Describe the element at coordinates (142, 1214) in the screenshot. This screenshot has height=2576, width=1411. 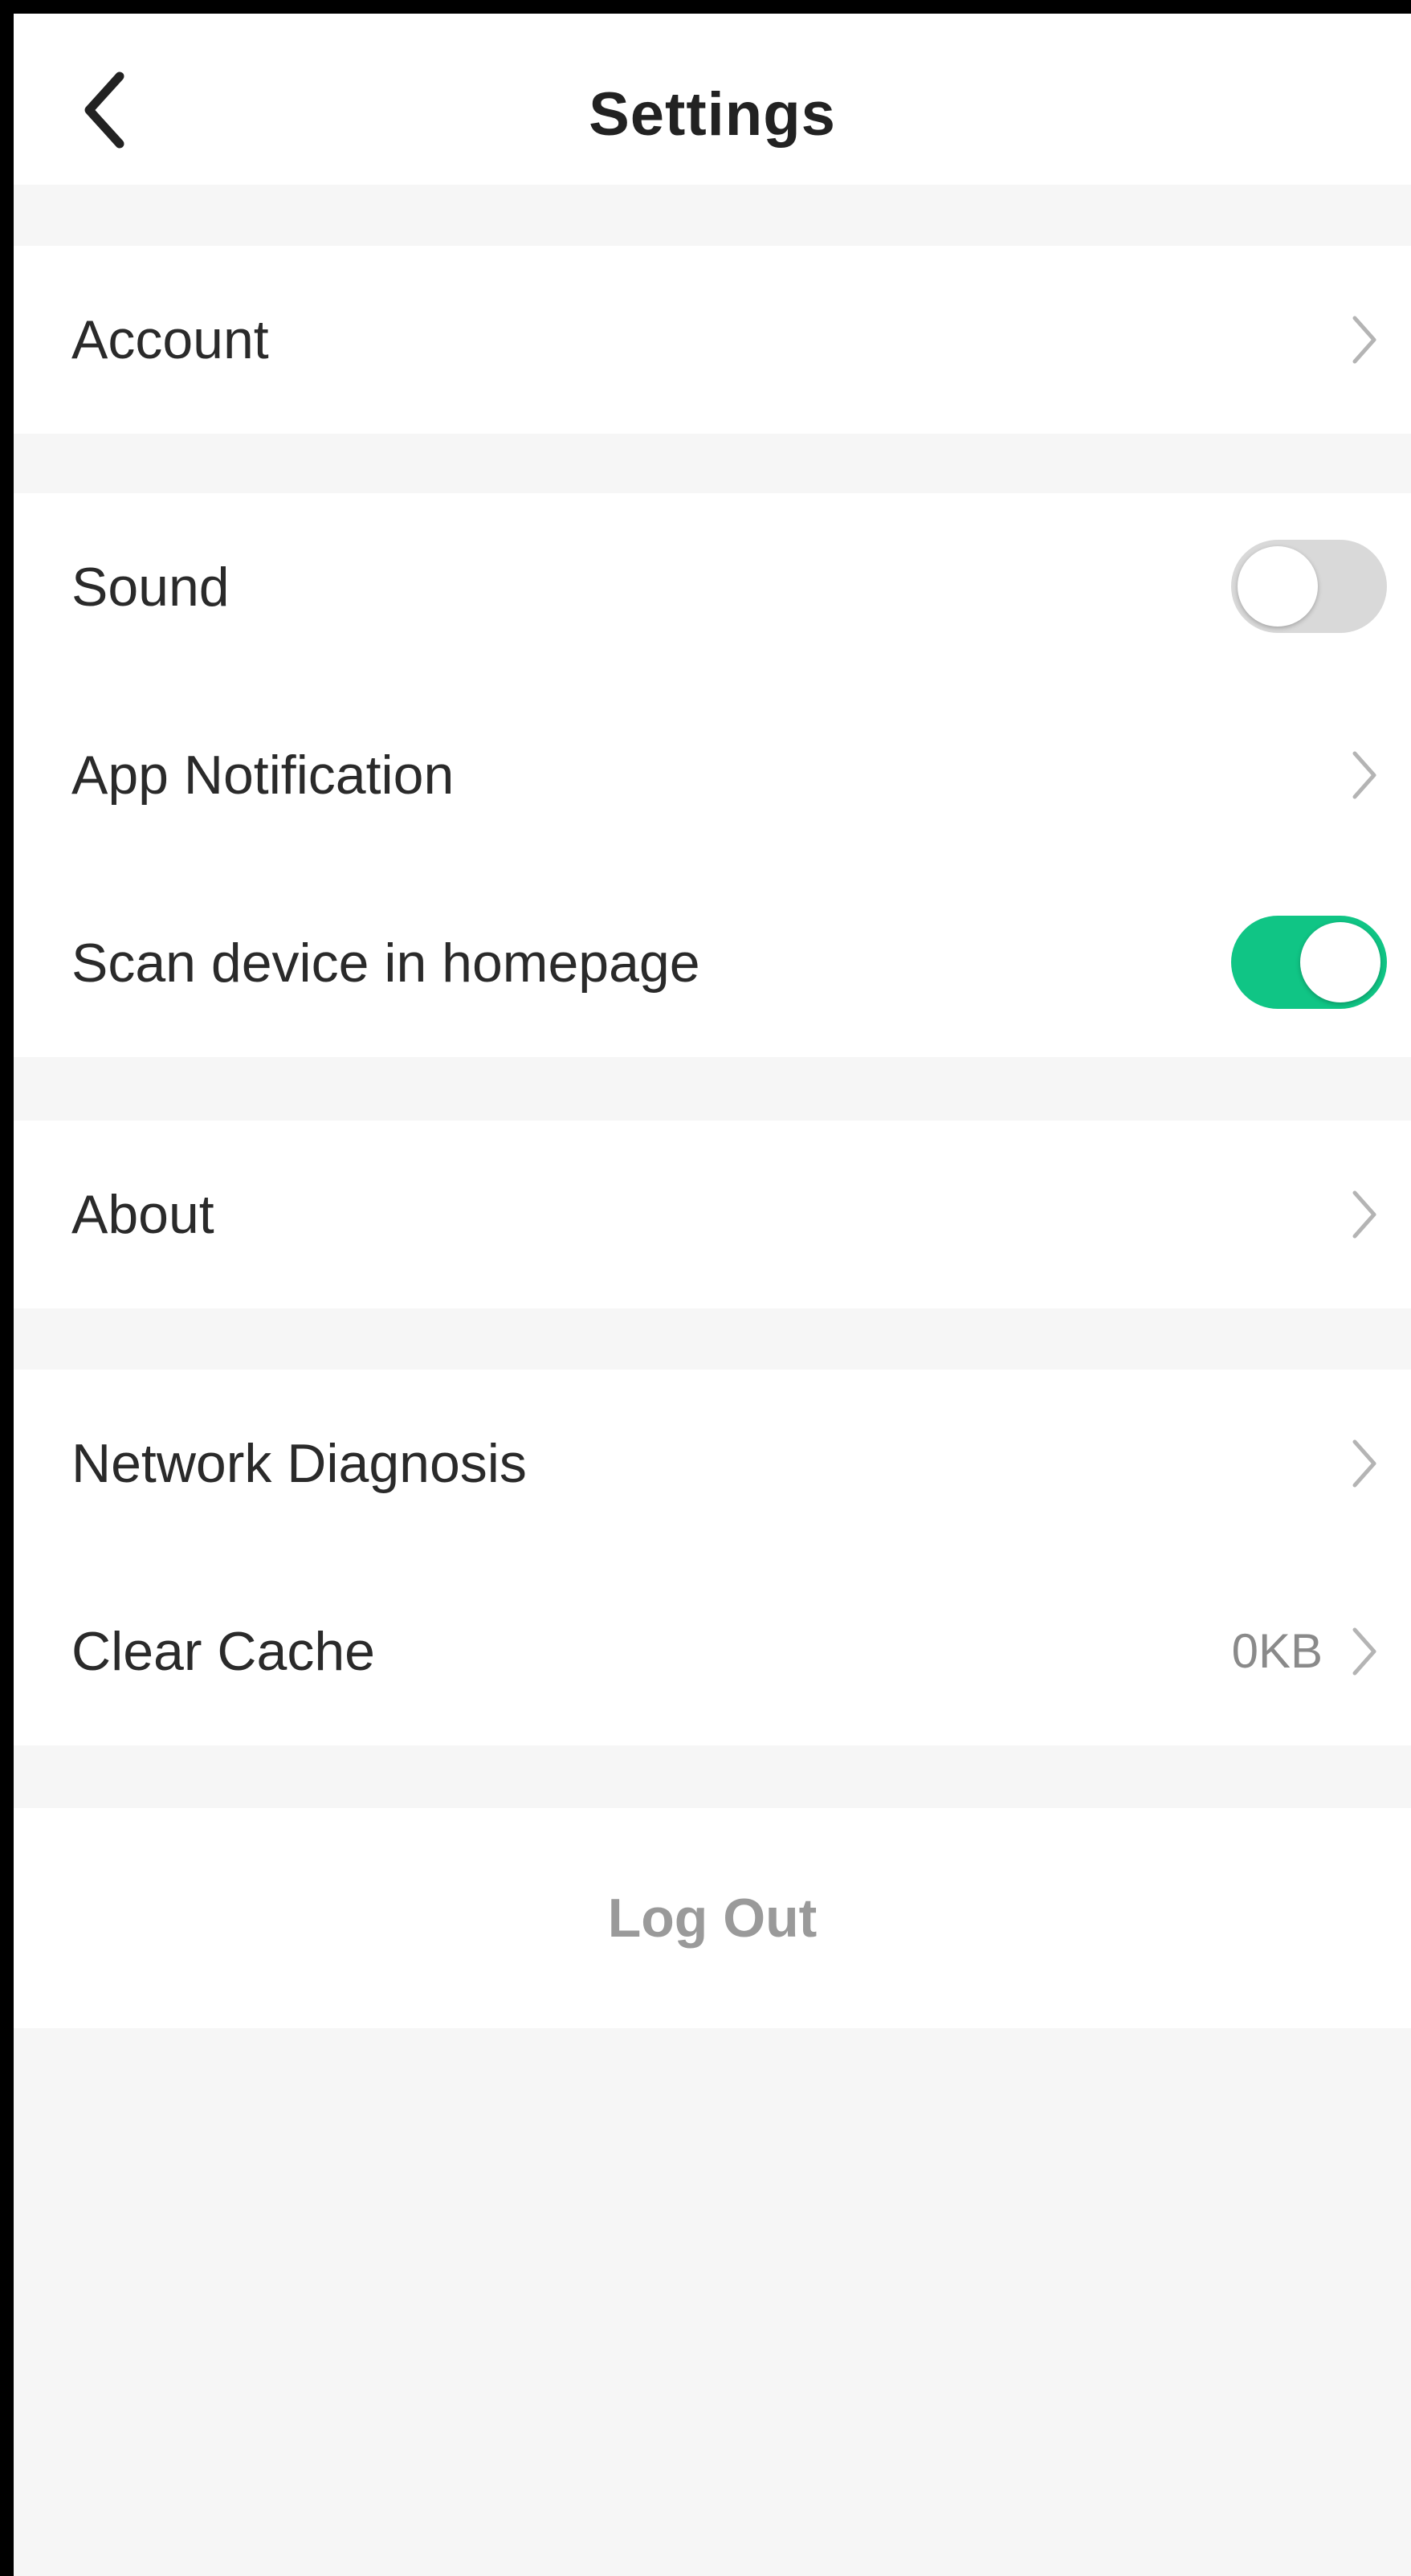
I see `about-label: About` at that location.